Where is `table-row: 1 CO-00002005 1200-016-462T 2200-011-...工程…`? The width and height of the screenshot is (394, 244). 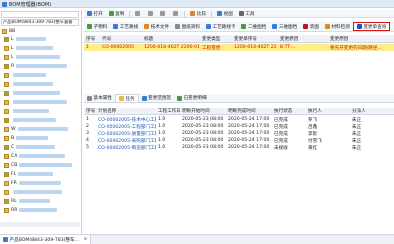
table-row: 1 CO-00002005 1200-016-462T 2200-011-...工程… is located at coordinates (239, 47).